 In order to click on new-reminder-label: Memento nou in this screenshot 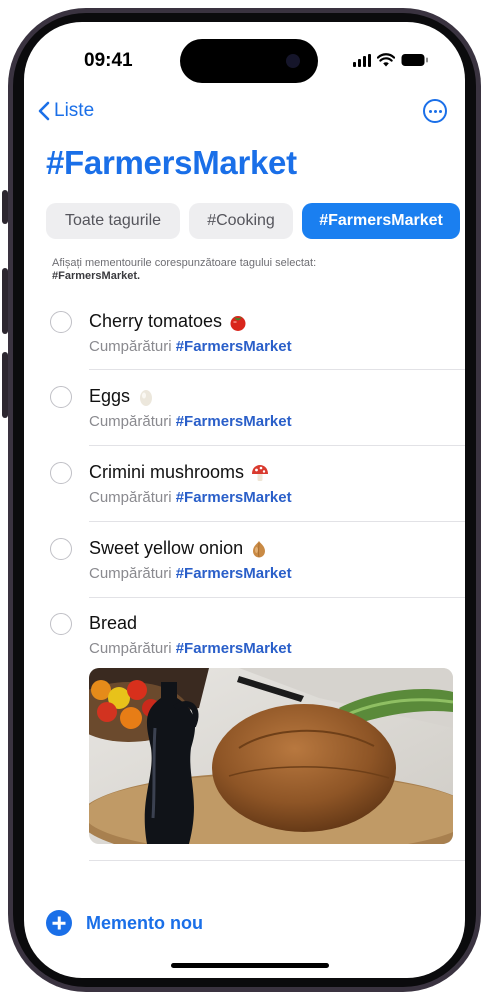, I will do `click(144, 922)`.